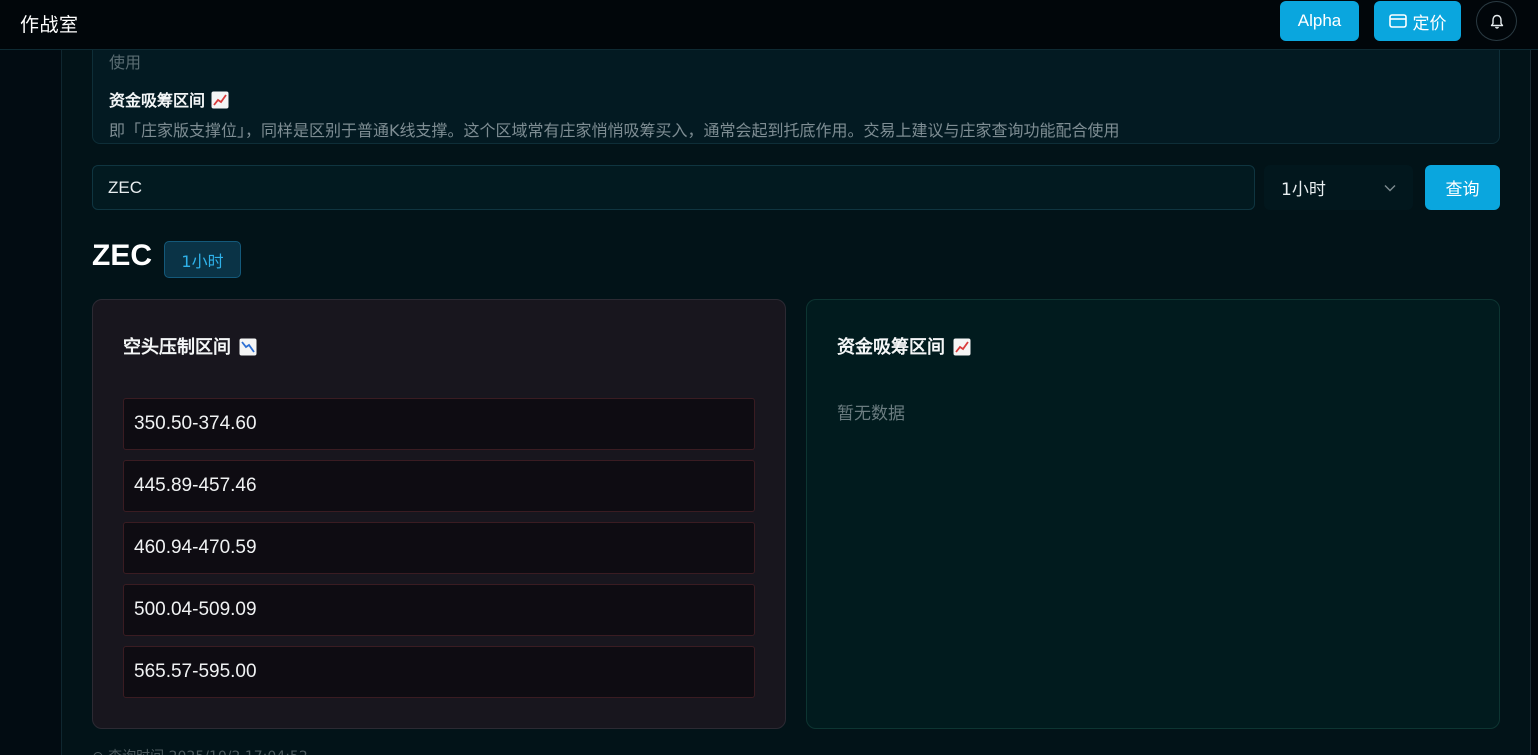 This screenshot has width=1538, height=755. Describe the element at coordinates (891, 347) in the screenshot. I see `bull-panel-title-label: 资金吸筹区间` at that location.